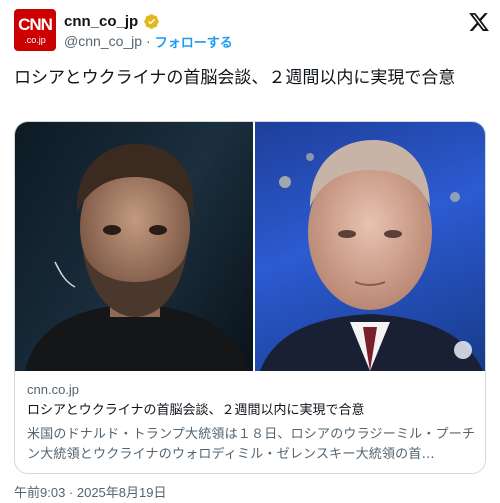  What do you see at coordinates (53, 389) in the screenshot?
I see `card-domain: cnn.co.jp` at bounding box center [53, 389].